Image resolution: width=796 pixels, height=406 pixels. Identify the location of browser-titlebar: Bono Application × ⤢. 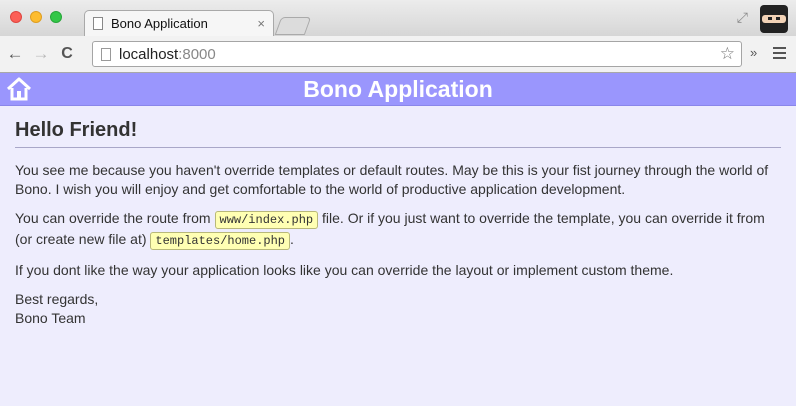
(398, 18).